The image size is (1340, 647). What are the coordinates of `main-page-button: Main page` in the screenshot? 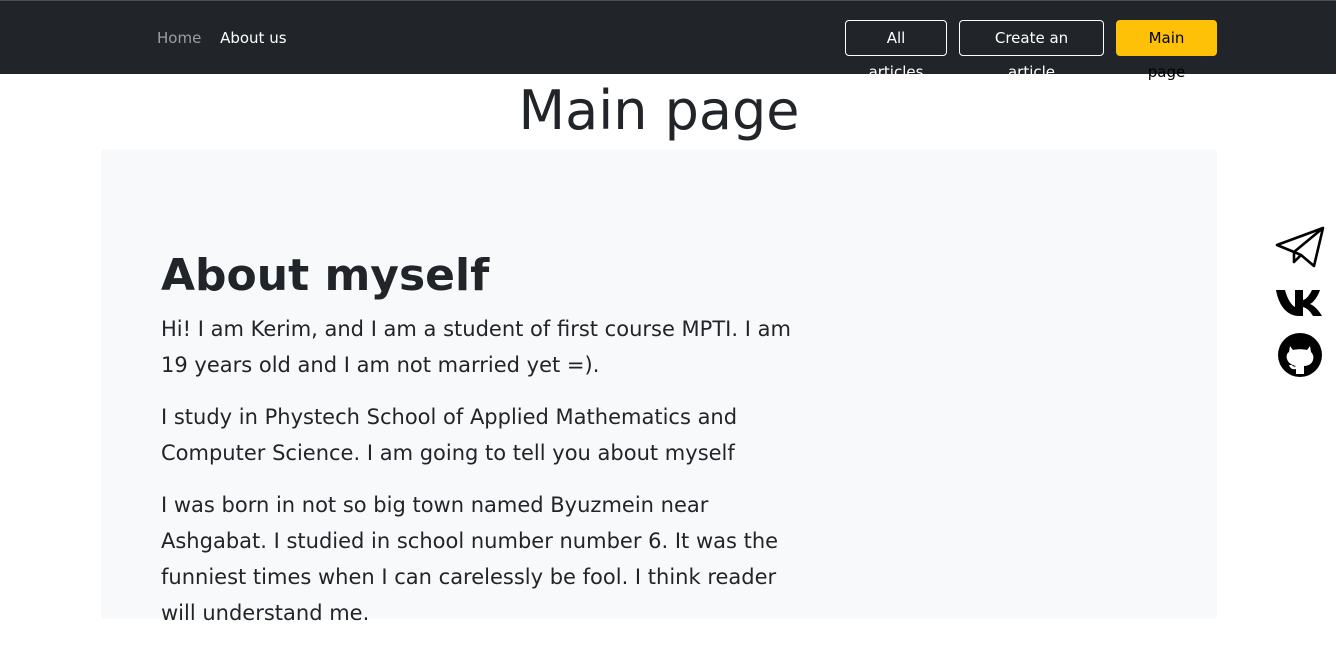 It's located at (1166, 50).